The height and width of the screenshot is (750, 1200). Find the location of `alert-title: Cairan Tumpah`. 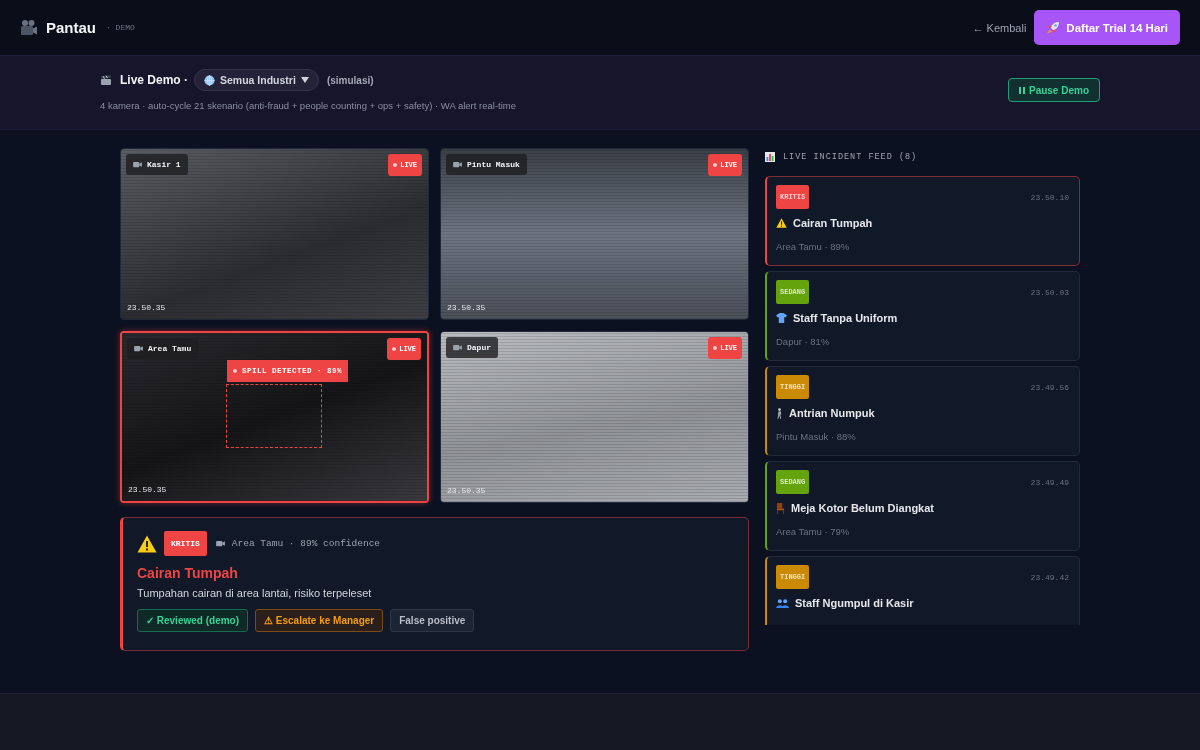

alert-title: Cairan Tumpah is located at coordinates (188, 573).